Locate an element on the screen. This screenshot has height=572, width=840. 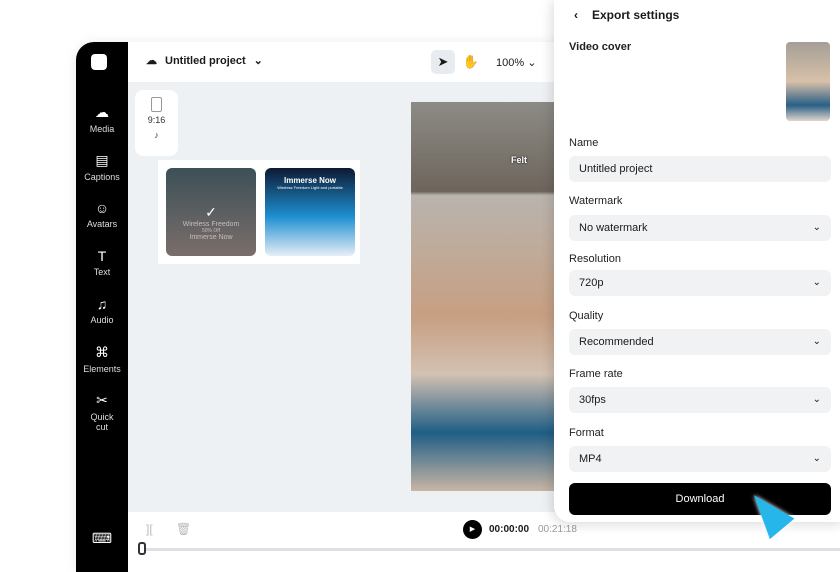
sidebar-item-elements: ⌘ Elements is located at coordinates (102, 359).